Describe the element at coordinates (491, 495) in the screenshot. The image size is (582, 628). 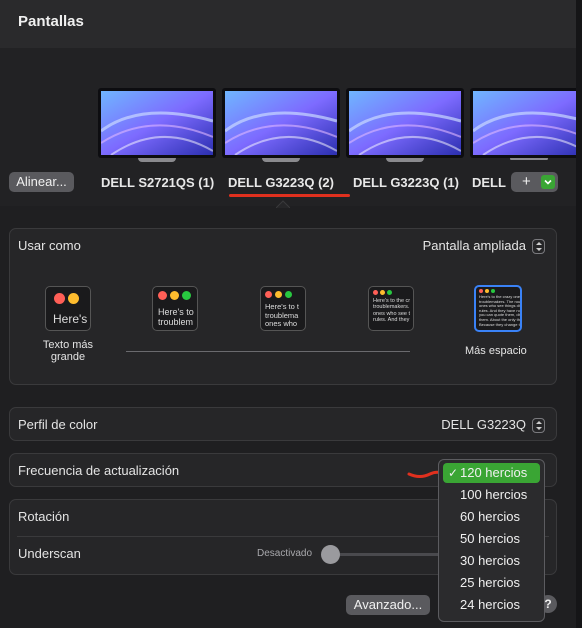
I see `refresh-option-100: 100 hercios` at that location.